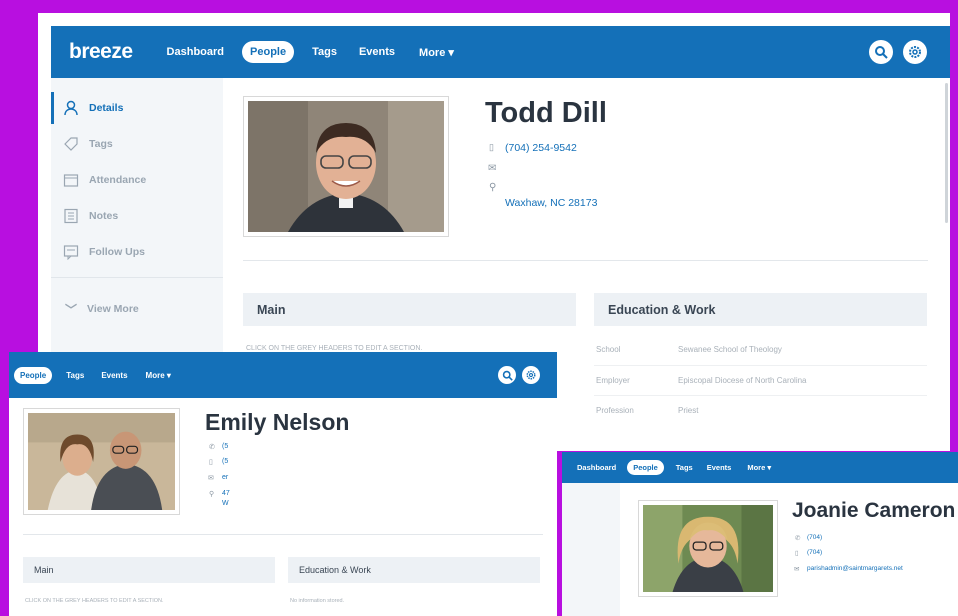 This screenshot has height=616, width=958. What do you see at coordinates (591, 549) in the screenshot?
I see `joanie-sidebar` at bounding box center [591, 549].